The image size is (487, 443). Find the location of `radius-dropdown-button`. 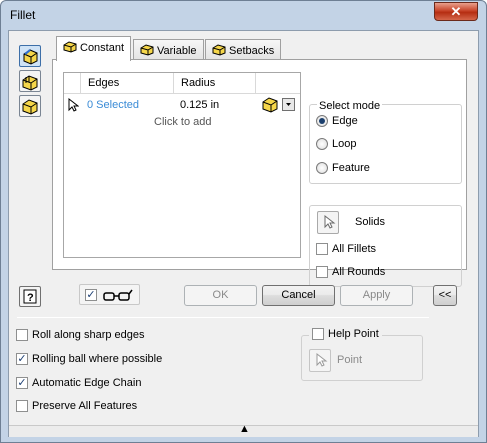

radius-dropdown-button is located at coordinates (288, 104).